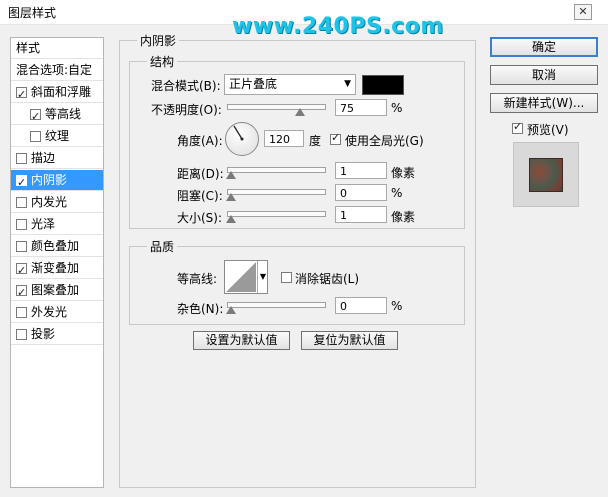 This screenshot has height=497, width=608. I want to click on ok-button: 确定, so click(544, 47).